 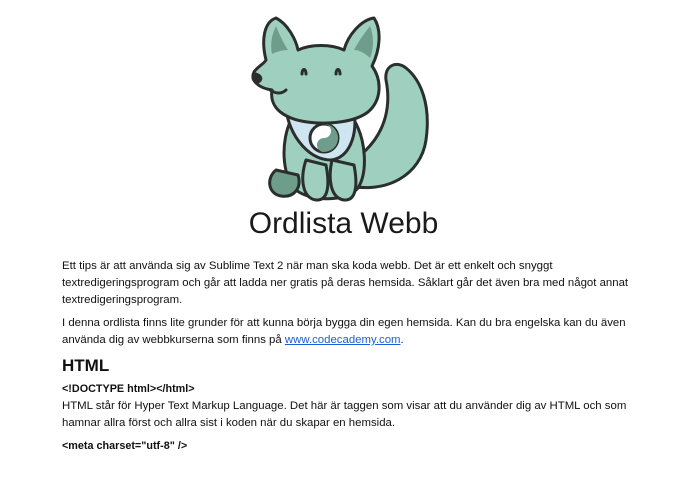 What do you see at coordinates (402, 340) in the screenshot?
I see `intro-paragraph-2-end: .` at bounding box center [402, 340].